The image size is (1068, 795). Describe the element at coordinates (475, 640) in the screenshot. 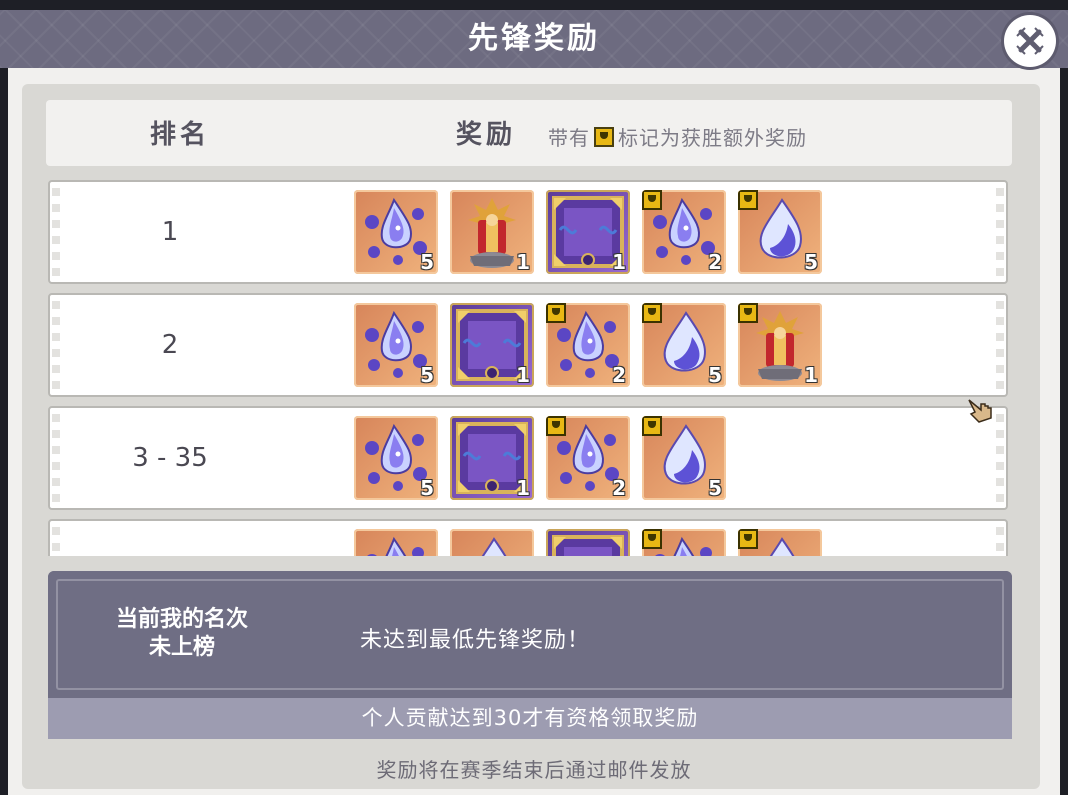

I see `my-rank-message: 未达到最低先锋奖励！` at that location.